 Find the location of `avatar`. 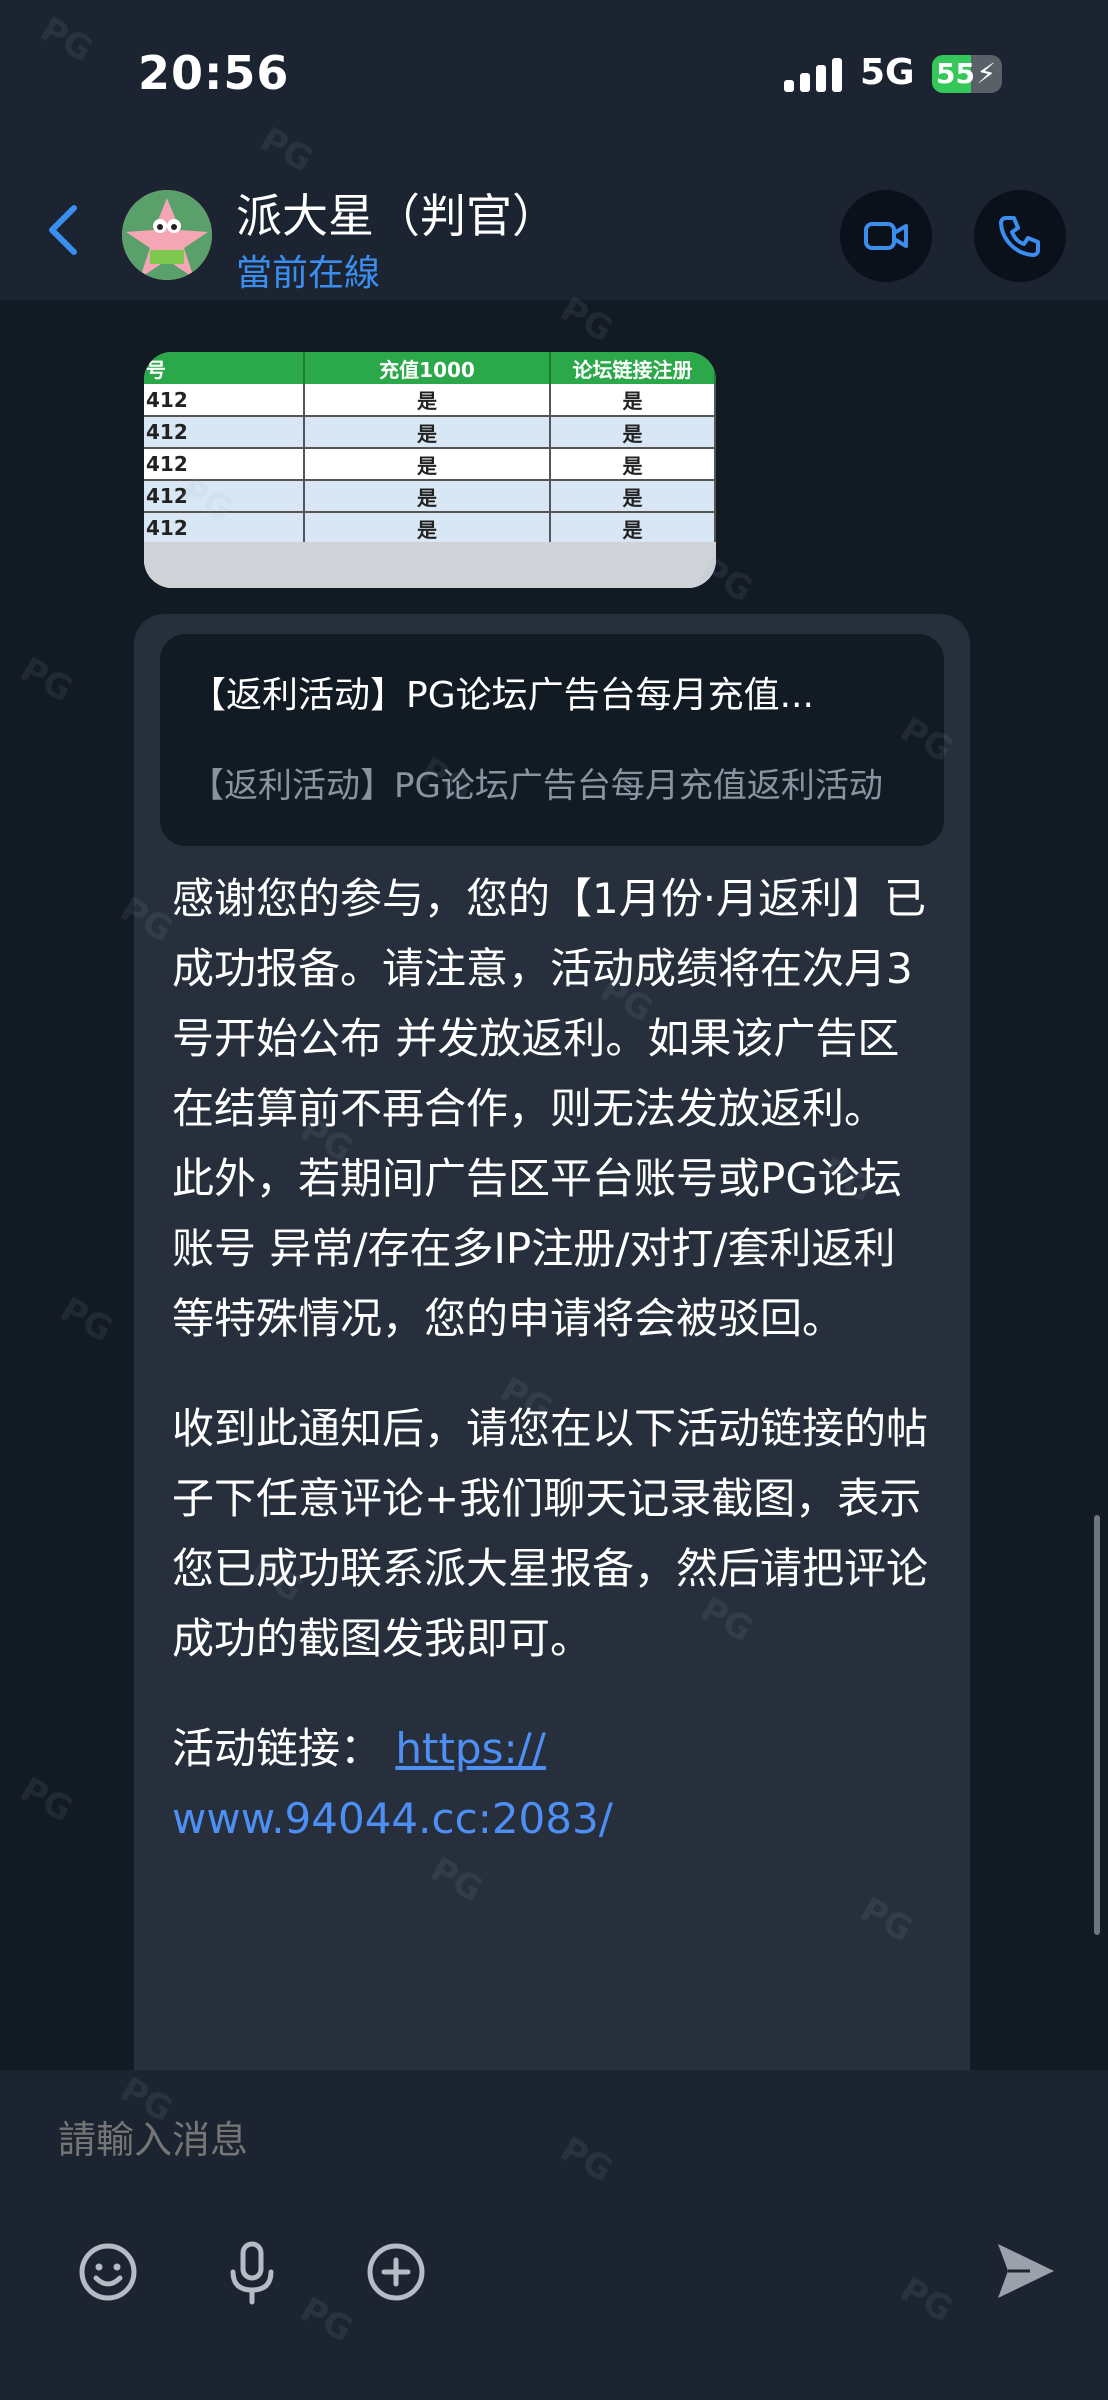

avatar is located at coordinates (167, 235).